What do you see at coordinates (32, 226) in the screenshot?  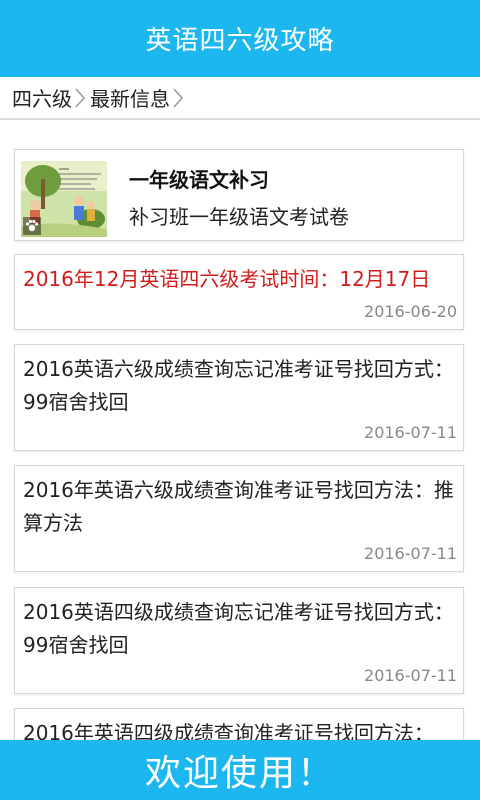 I see `paw-icon` at bounding box center [32, 226].